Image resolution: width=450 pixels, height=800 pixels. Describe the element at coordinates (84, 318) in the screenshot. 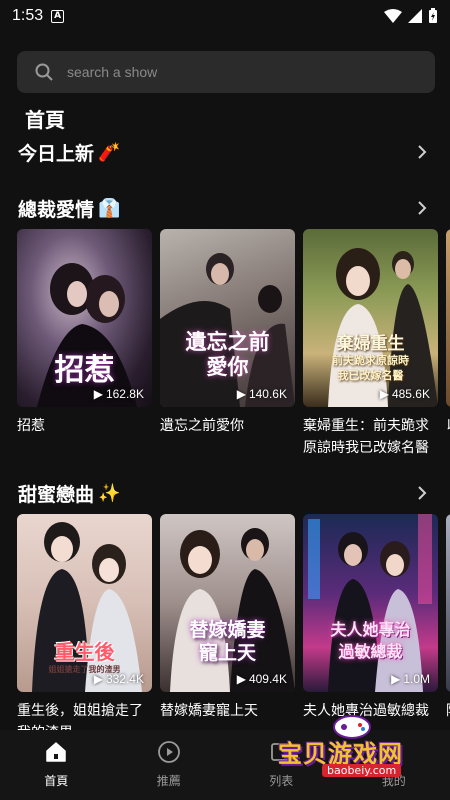

I see `show-poster: 招惹 ▶ 162.8K` at that location.